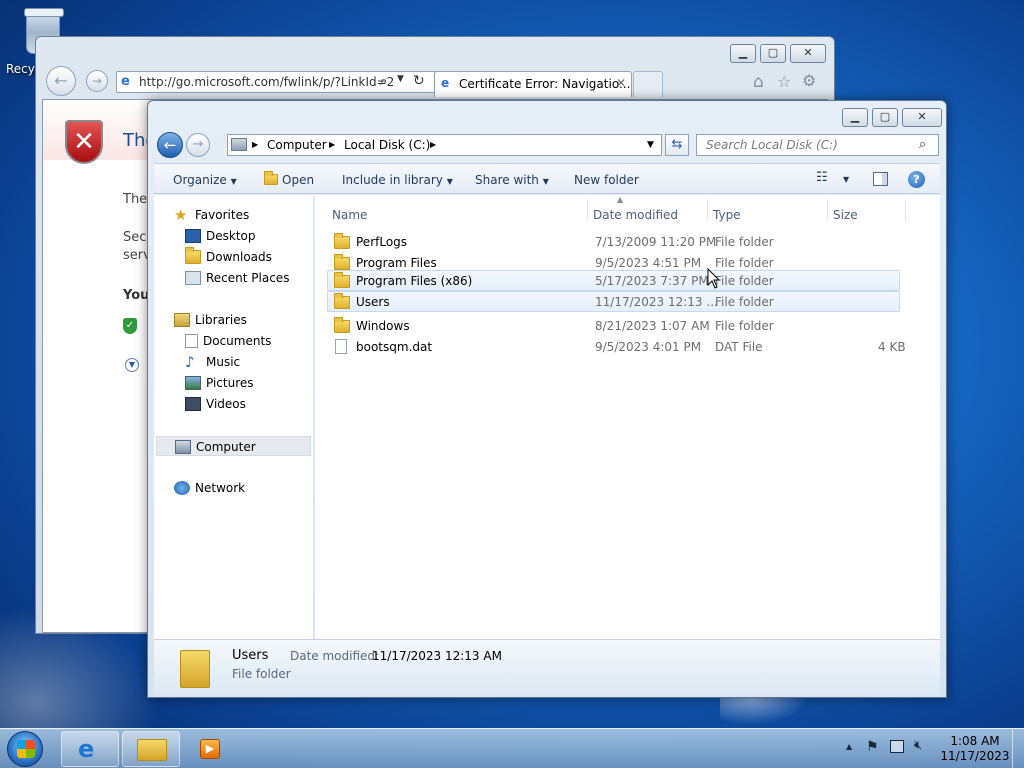  What do you see at coordinates (648, 347) in the screenshot?
I see `file-date: 9/5/2023 4:01 PM` at bounding box center [648, 347].